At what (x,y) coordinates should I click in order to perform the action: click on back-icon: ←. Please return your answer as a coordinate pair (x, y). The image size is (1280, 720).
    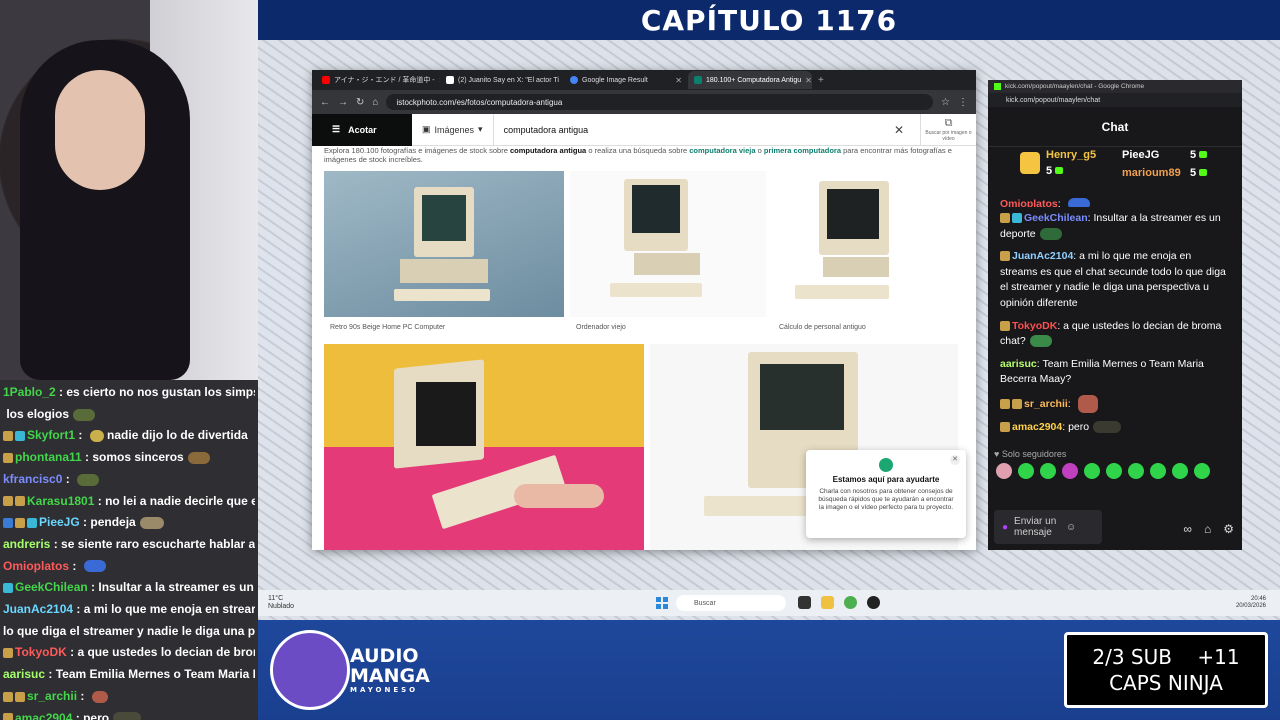
    Looking at the image, I should click on (325, 102).